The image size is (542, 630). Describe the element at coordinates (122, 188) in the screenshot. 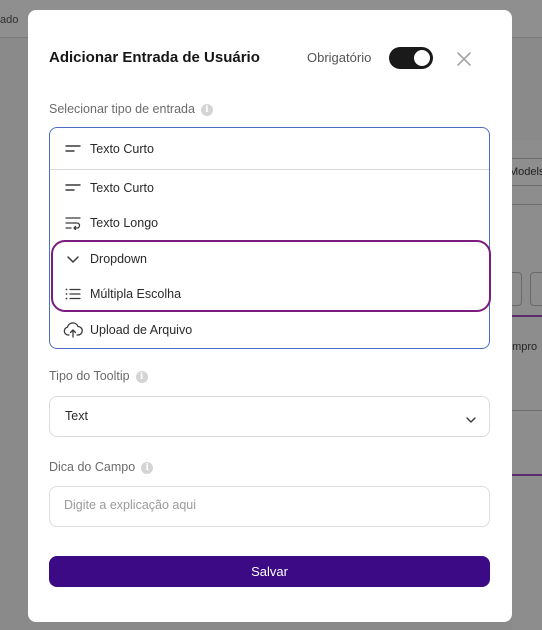

I see `option-label: Texto Curto` at that location.